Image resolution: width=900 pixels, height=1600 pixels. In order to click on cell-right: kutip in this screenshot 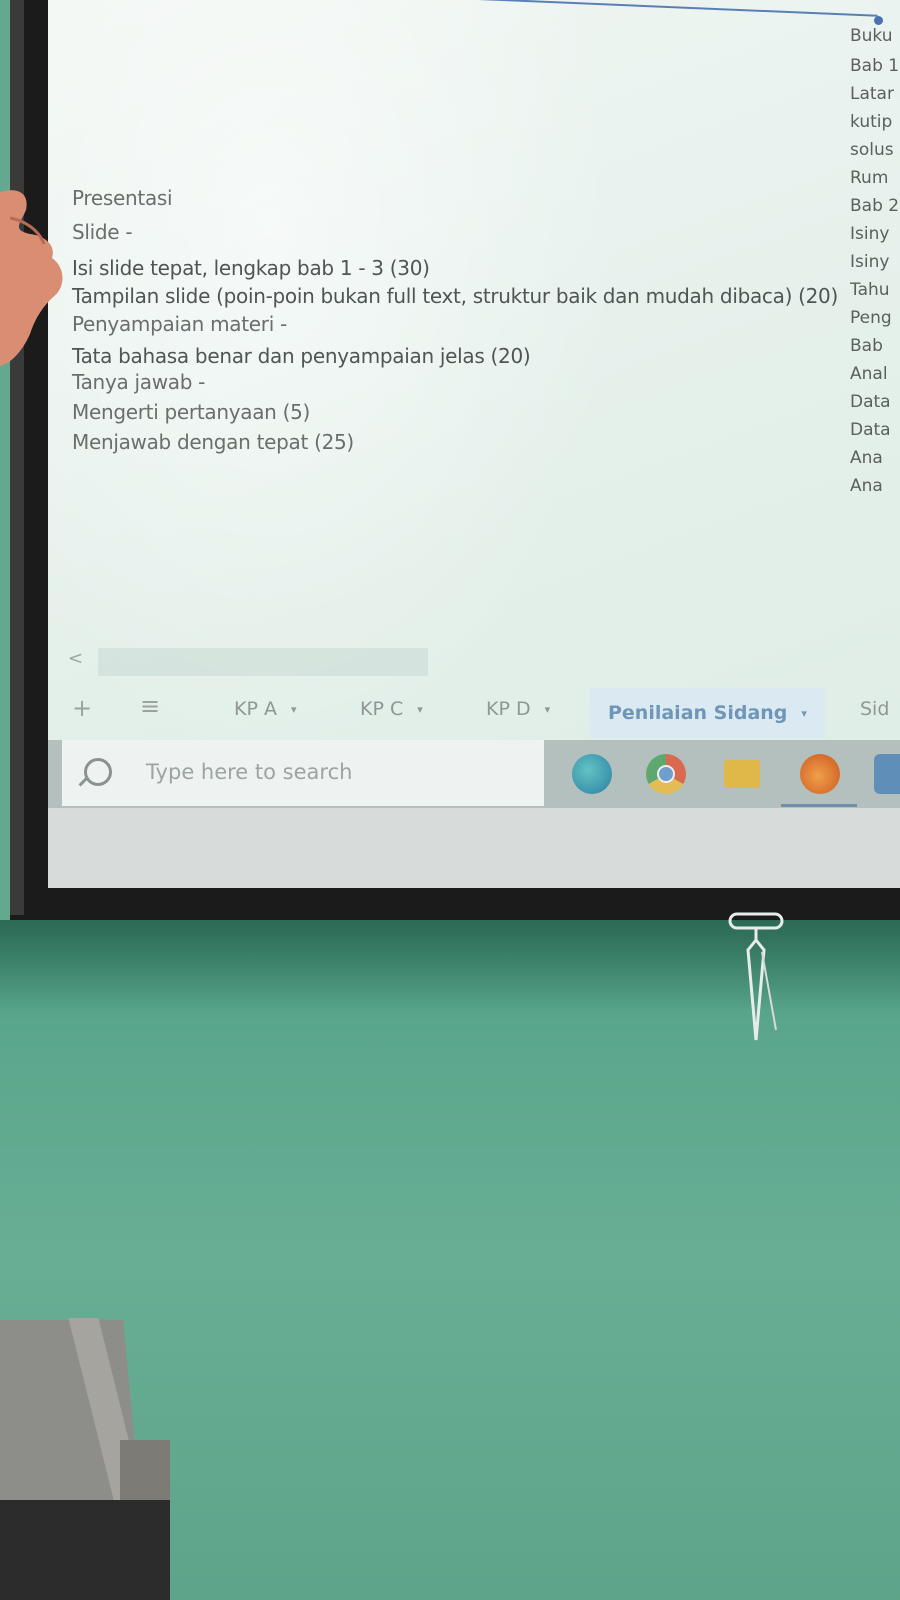, I will do `click(875, 122)`.